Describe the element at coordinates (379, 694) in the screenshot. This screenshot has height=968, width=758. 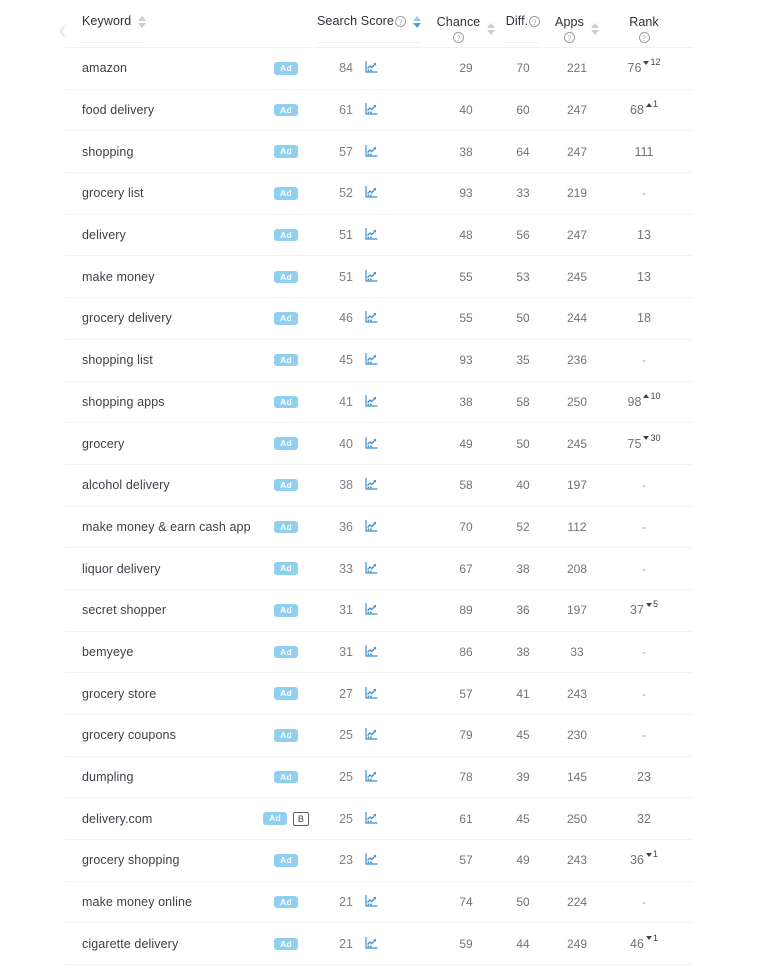
I see `table-row: grocery store Ad 27 57 41 243 -` at that location.